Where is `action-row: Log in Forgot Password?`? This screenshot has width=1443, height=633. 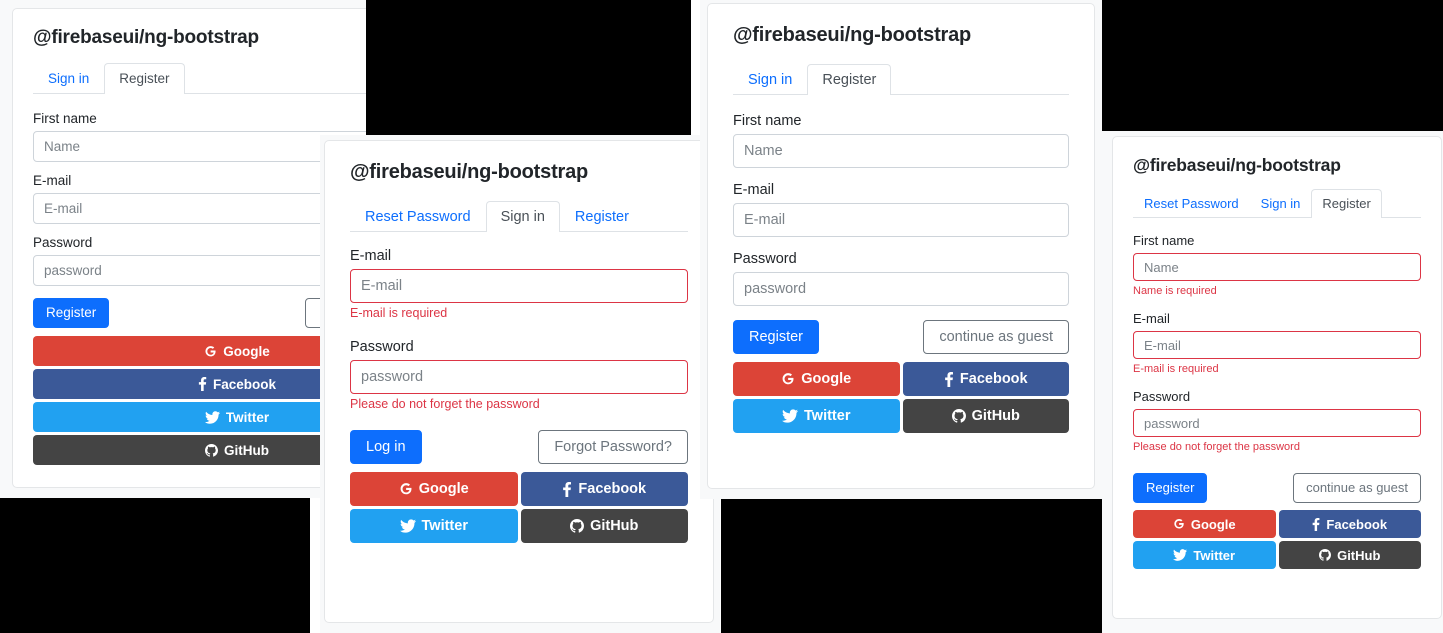 action-row: Log in Forgot Password? is located at coordinates (519, 447).